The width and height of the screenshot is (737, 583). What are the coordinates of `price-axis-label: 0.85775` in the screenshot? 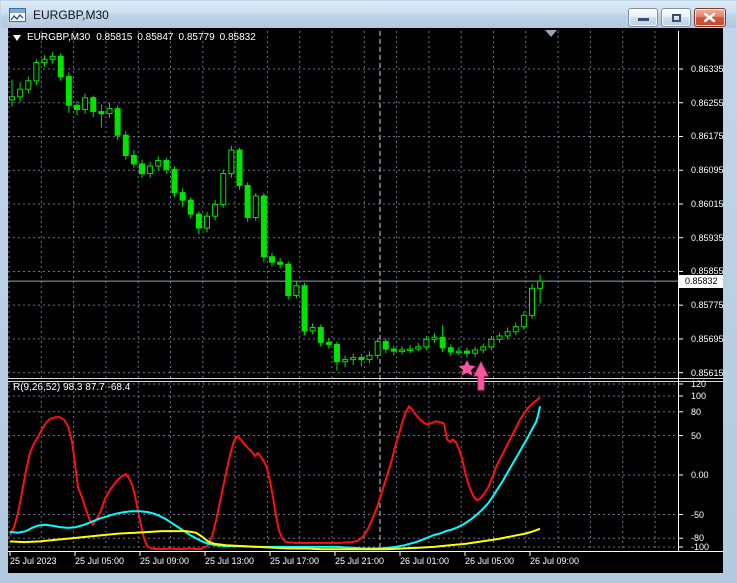 It's located at (707, 305).